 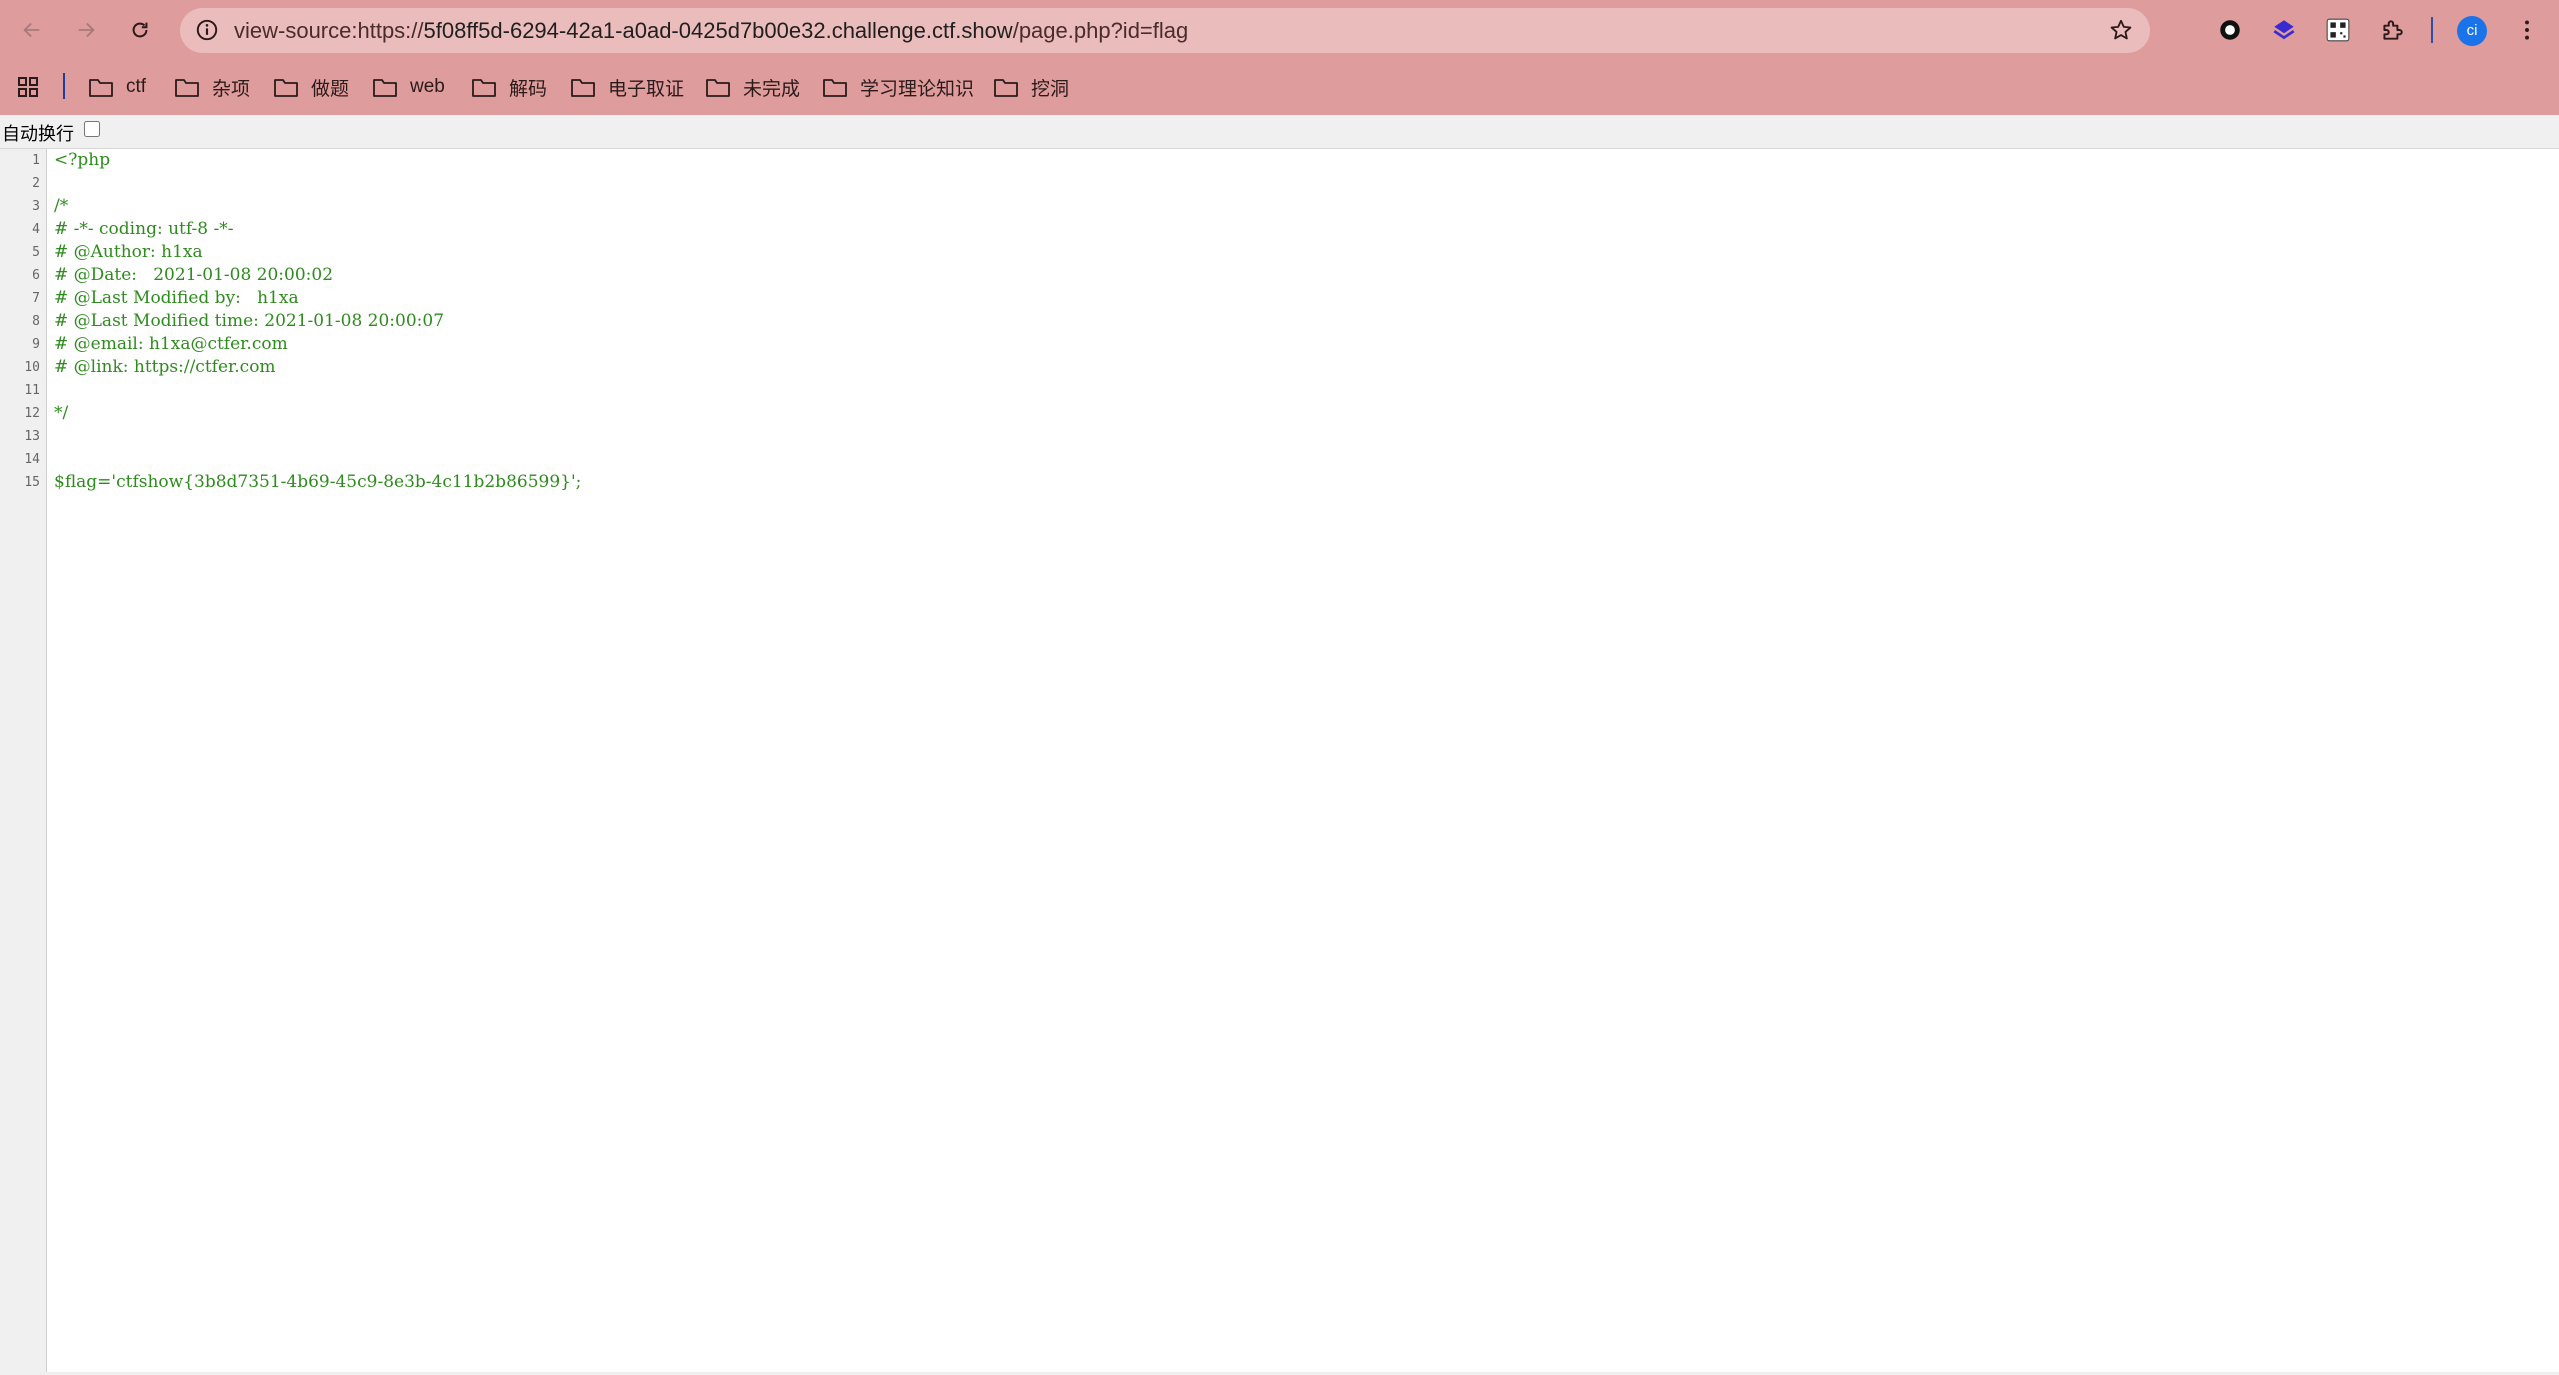 I want to click on reload-icon, so click(x=140, y=30).